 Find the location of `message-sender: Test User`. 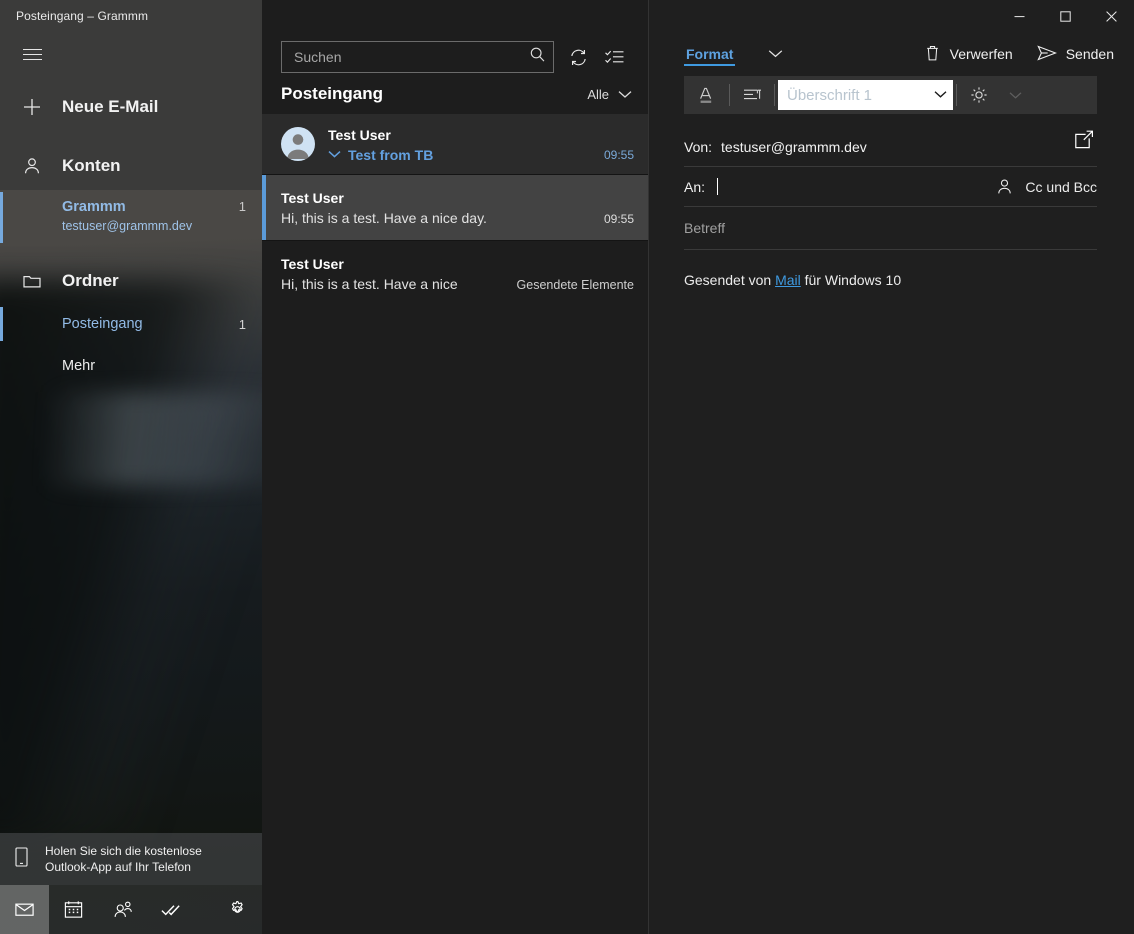

message-sender: Test User is located at coordinates (312, 198).